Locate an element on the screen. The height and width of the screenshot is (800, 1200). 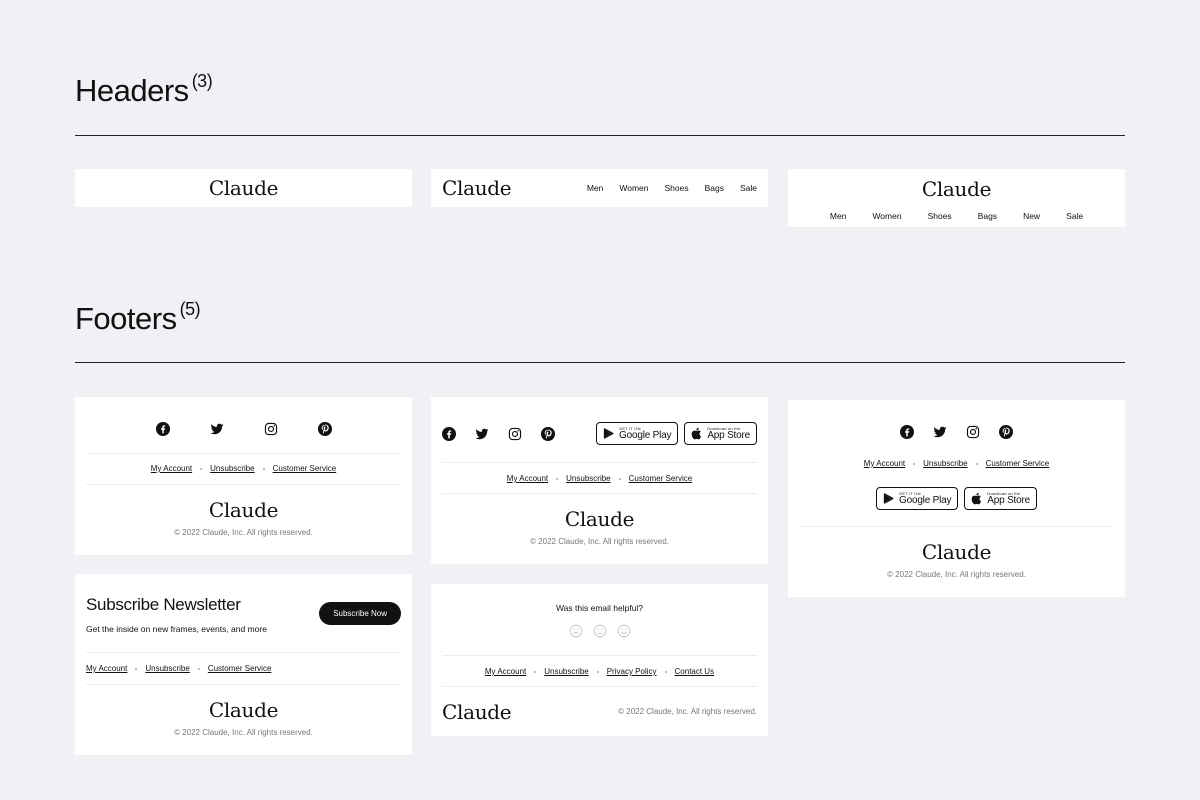
sad-face-icon is located at coordinates (576, 631).